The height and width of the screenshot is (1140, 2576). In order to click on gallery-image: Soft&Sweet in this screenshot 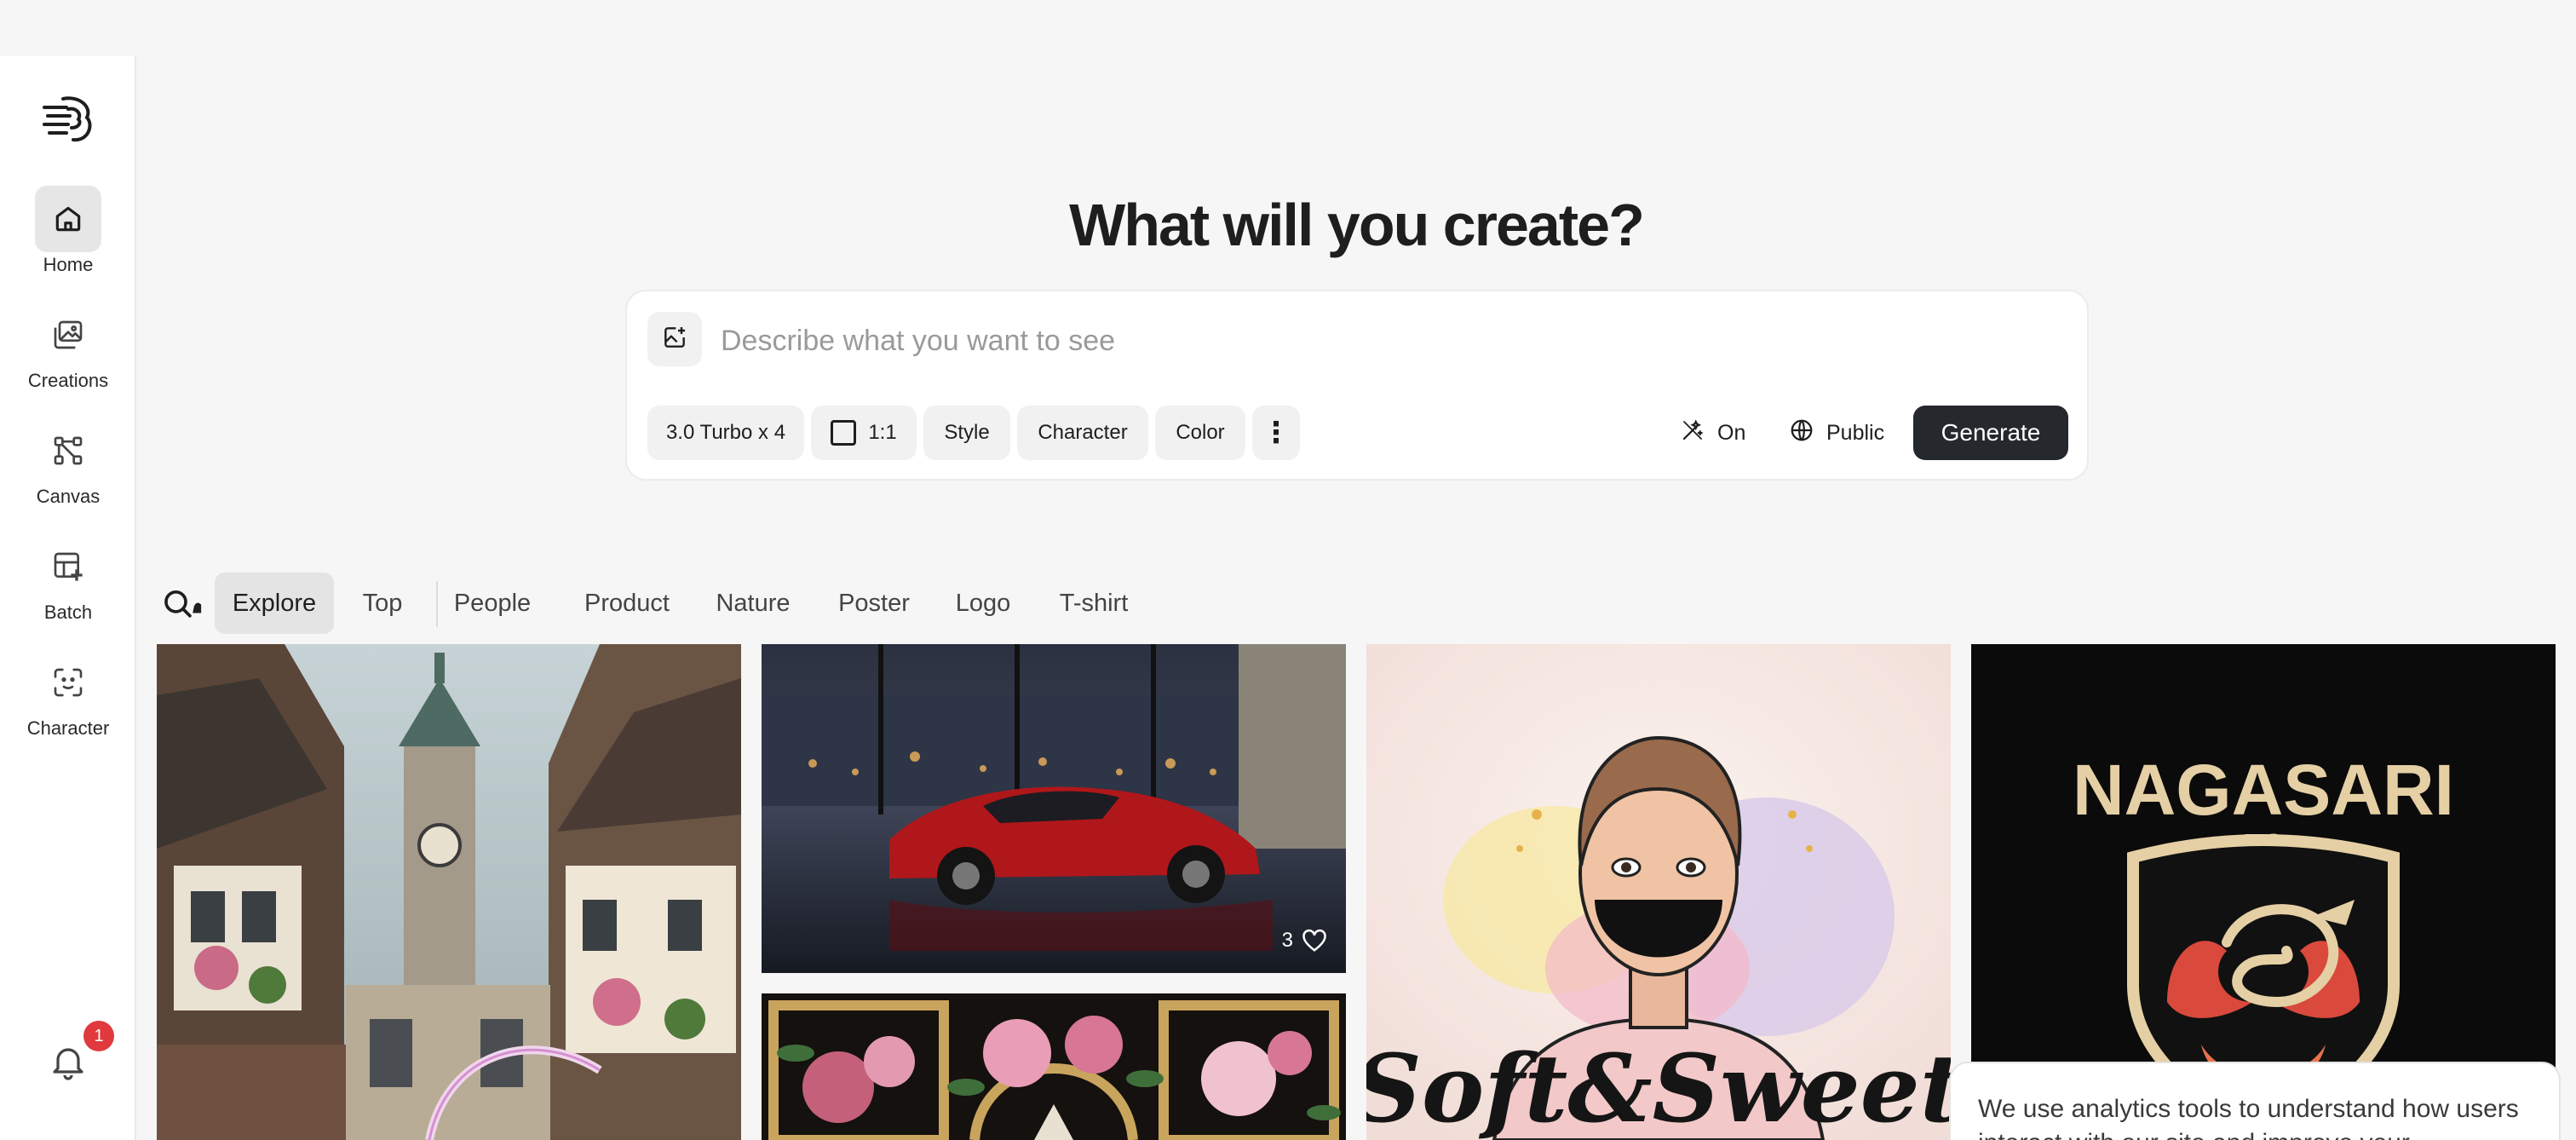, I will do `click(1658, 892)`.